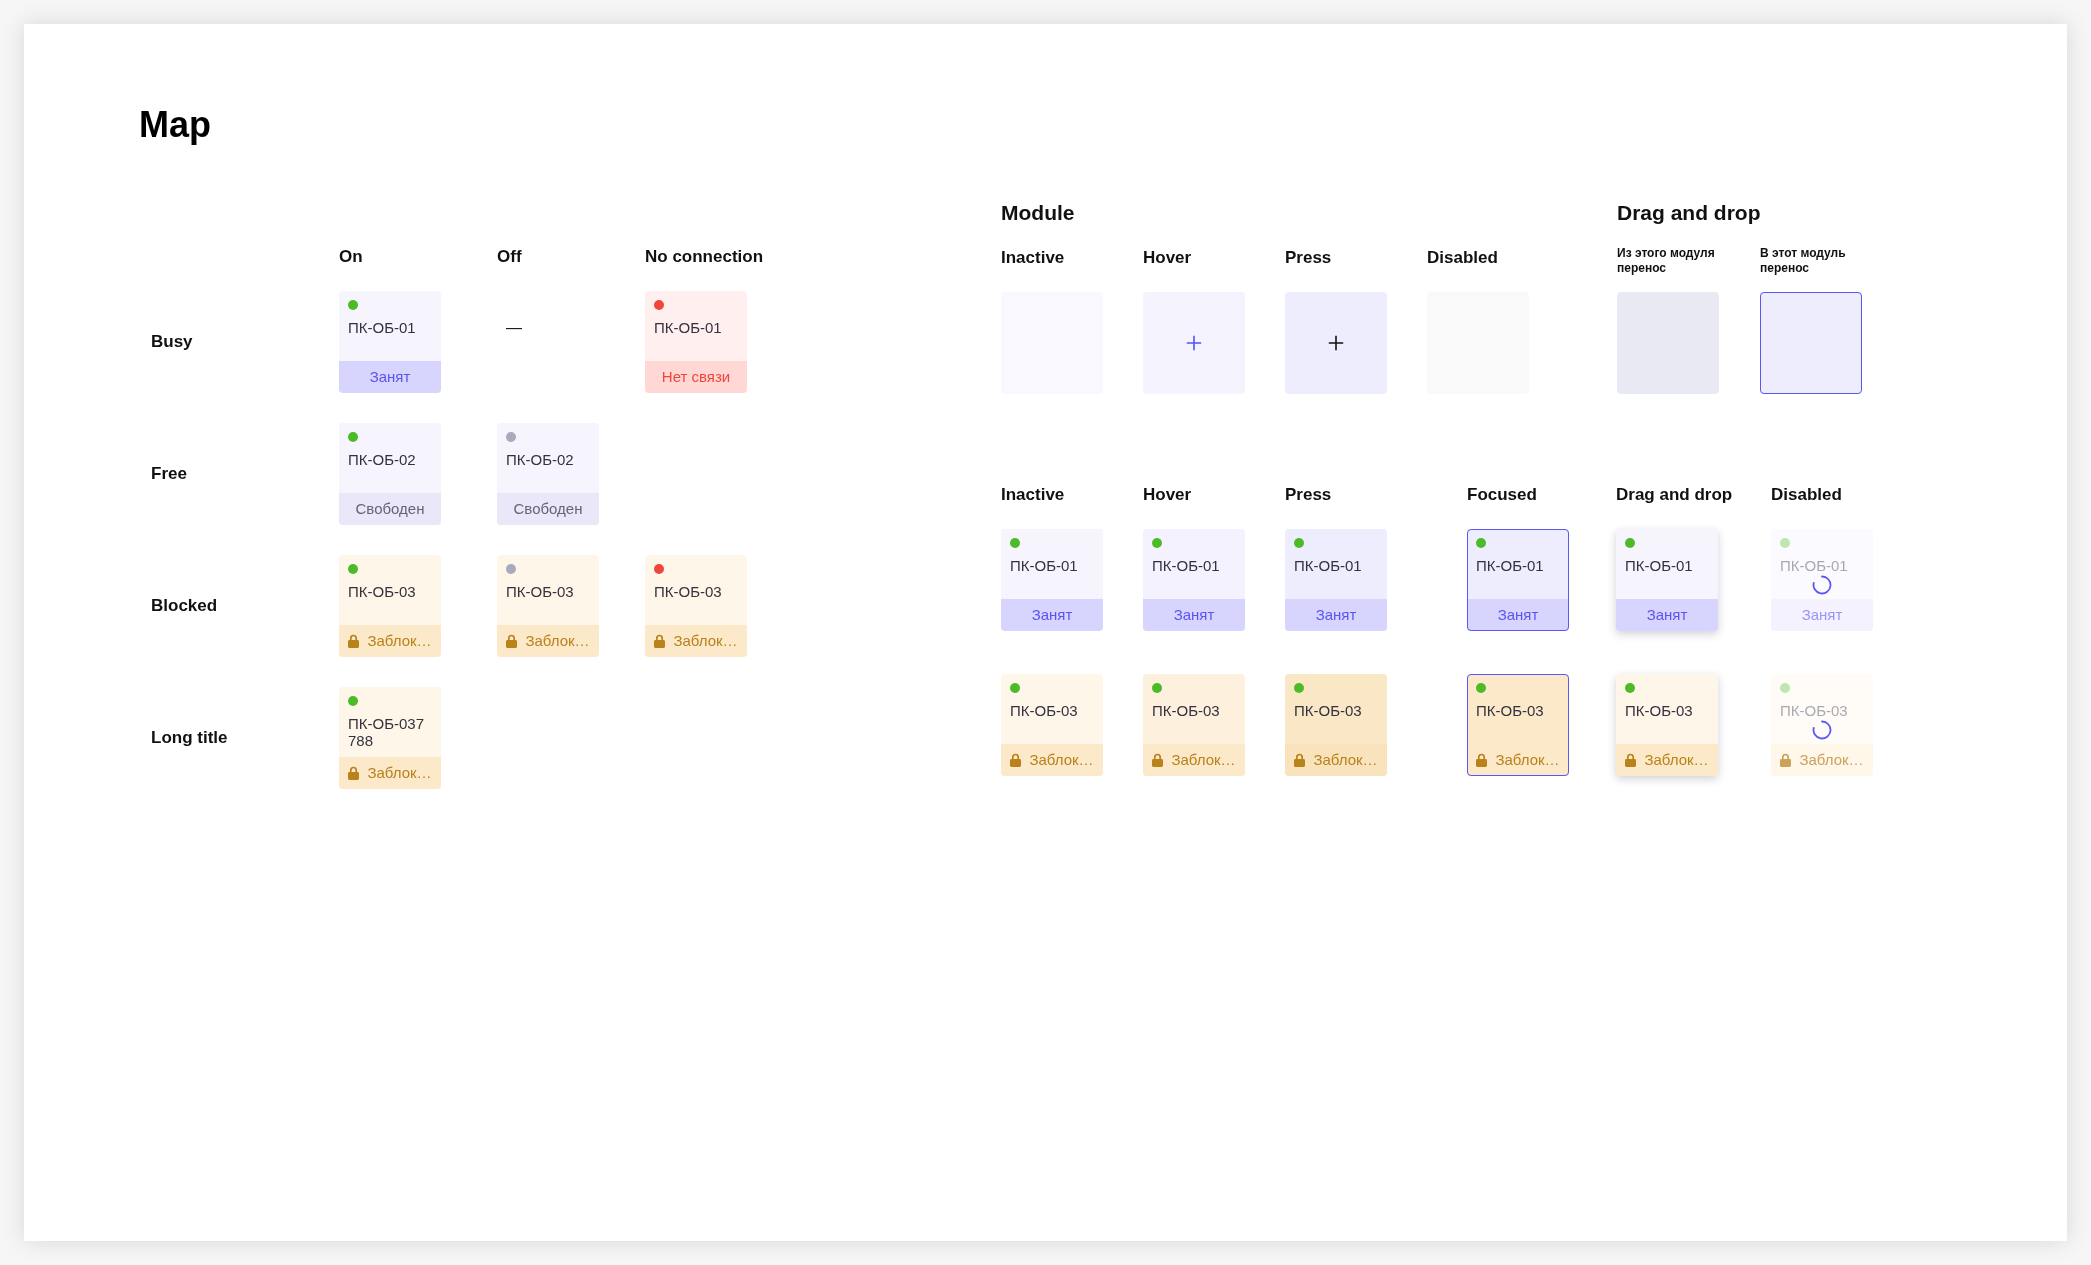 The height and width of the screenshot is (1265, 2091). I want to click on row-label: Busy, so click(172, 342).